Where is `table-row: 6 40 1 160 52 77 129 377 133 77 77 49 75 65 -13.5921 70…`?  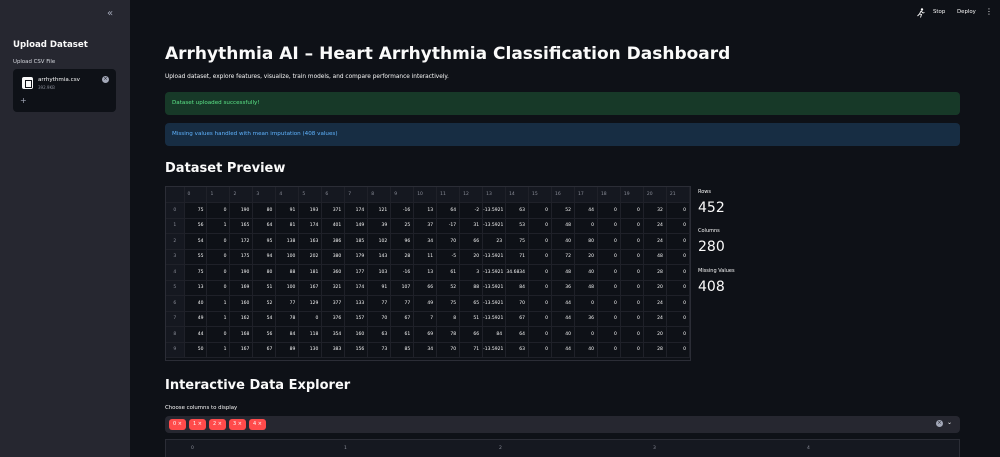 table-row: 6 40 1 160 52 77 129 377 133 77 77 49 75 65 -13.5921 70… is located at coordinates (428, 303).